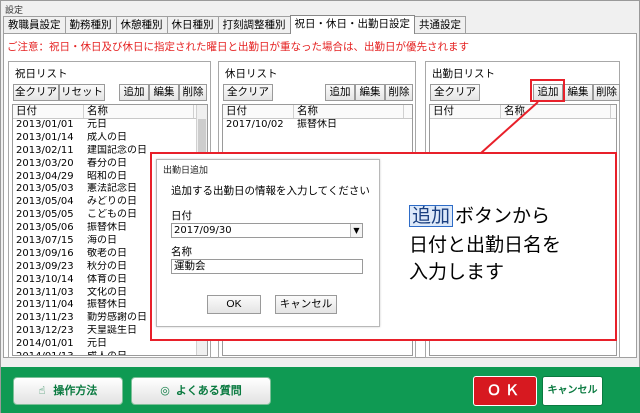 This screenshot has width=640, height=413. I want to click on workday-delete-button: 削除, so click(606, 92).